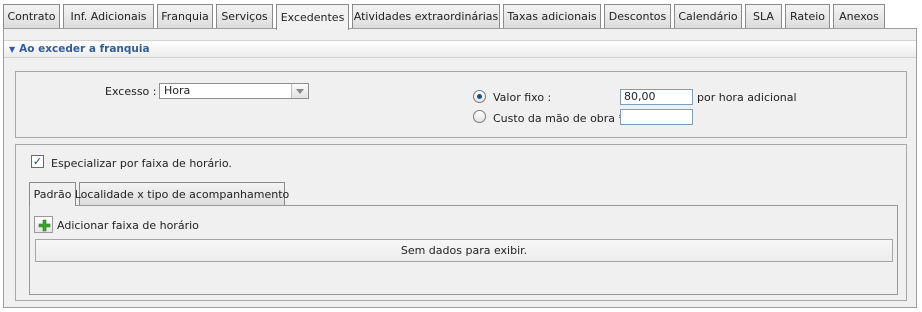  I want to click on empty-message: Sem dados para exibir., so click(464, 250).